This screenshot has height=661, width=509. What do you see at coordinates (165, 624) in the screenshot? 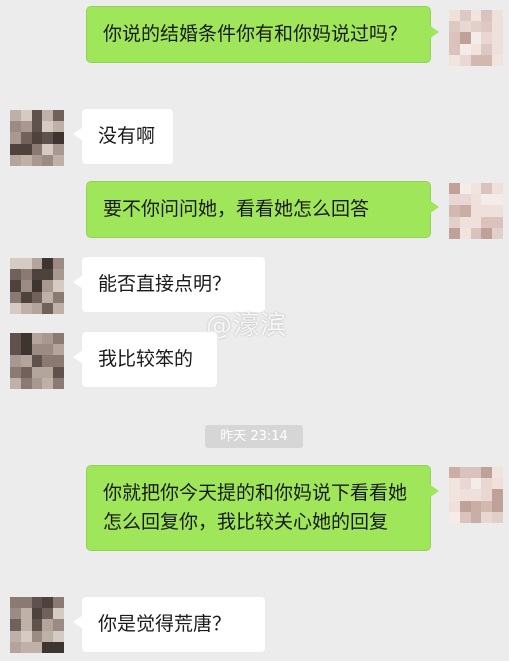
I see `message-text: 你是觉得荒唐？` at bounding box center [165, 624].